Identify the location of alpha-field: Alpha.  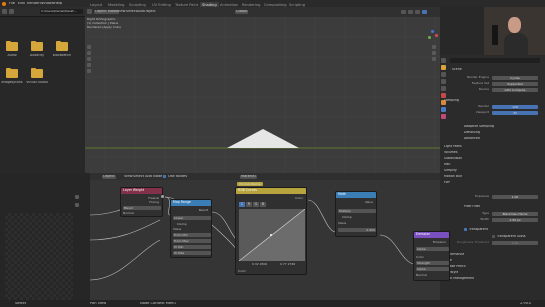
(432, 269).